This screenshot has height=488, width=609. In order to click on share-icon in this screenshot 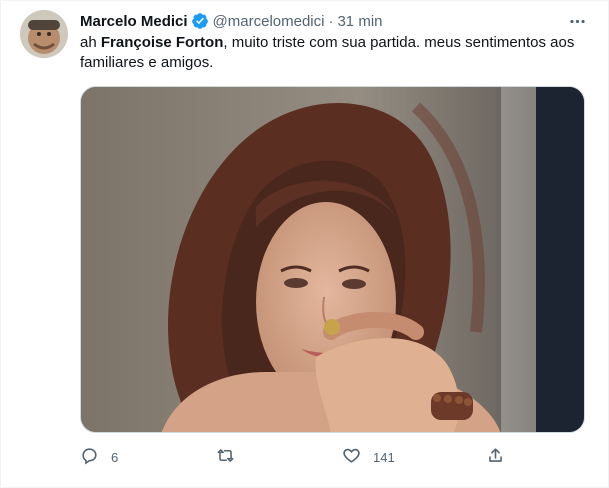, I will do `click(495, 457)`.